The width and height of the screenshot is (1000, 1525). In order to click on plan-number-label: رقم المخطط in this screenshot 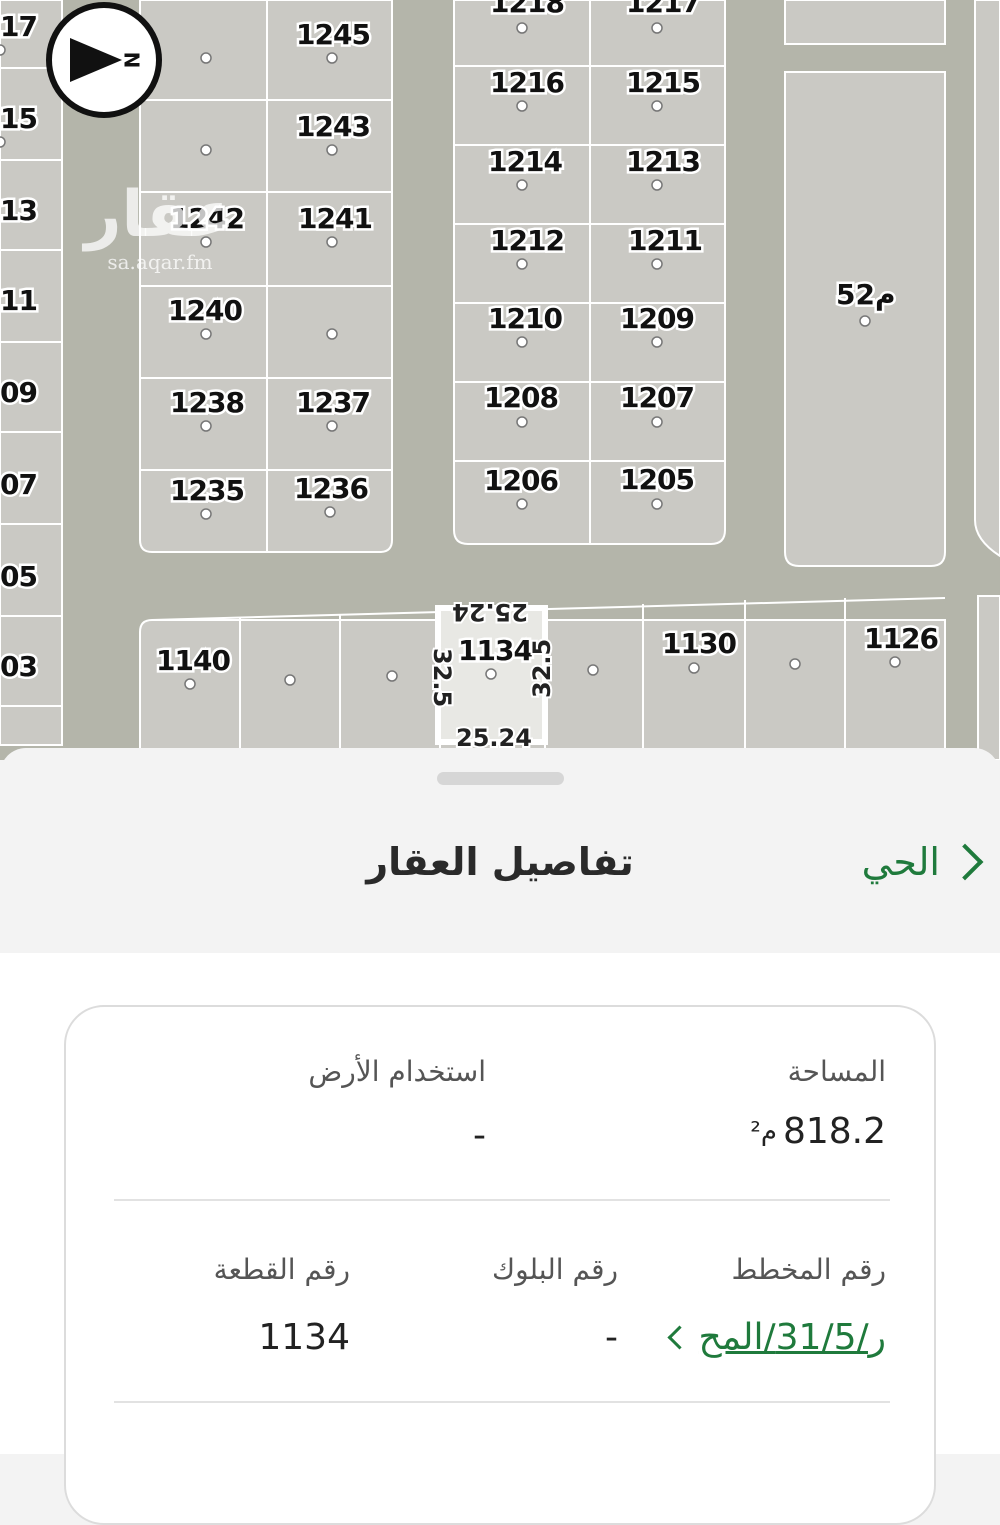, I will do `click(808, 1269)`.